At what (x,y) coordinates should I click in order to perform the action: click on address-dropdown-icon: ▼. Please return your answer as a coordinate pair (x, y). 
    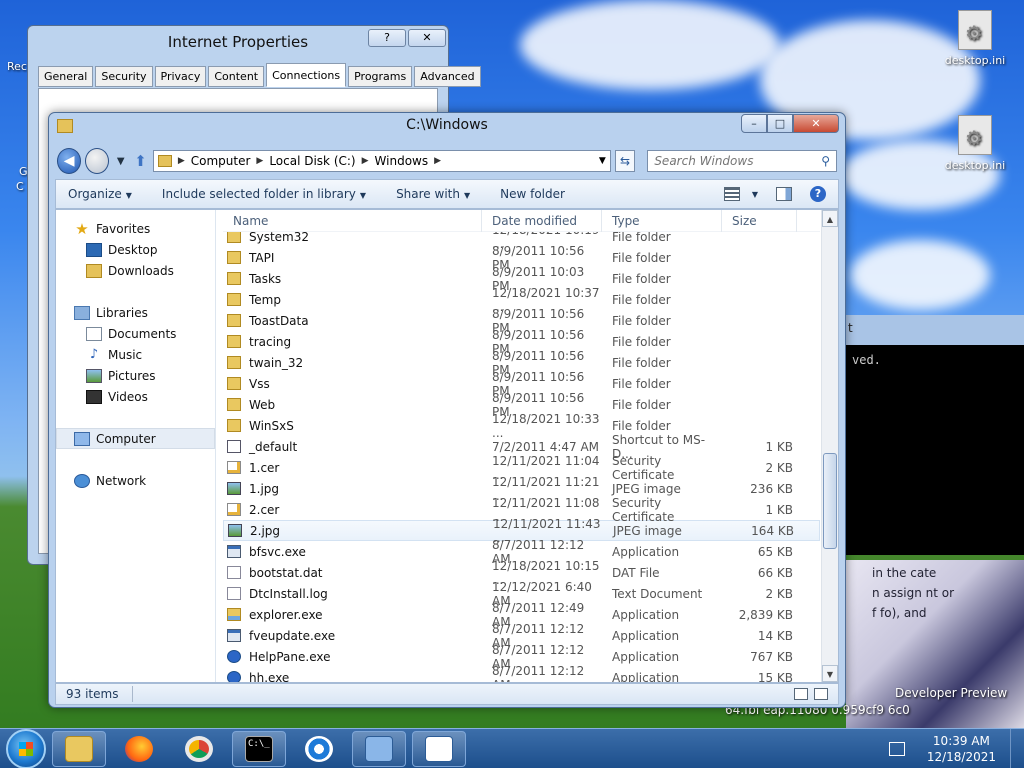
    Looking at the image, I should click on (602, 161).